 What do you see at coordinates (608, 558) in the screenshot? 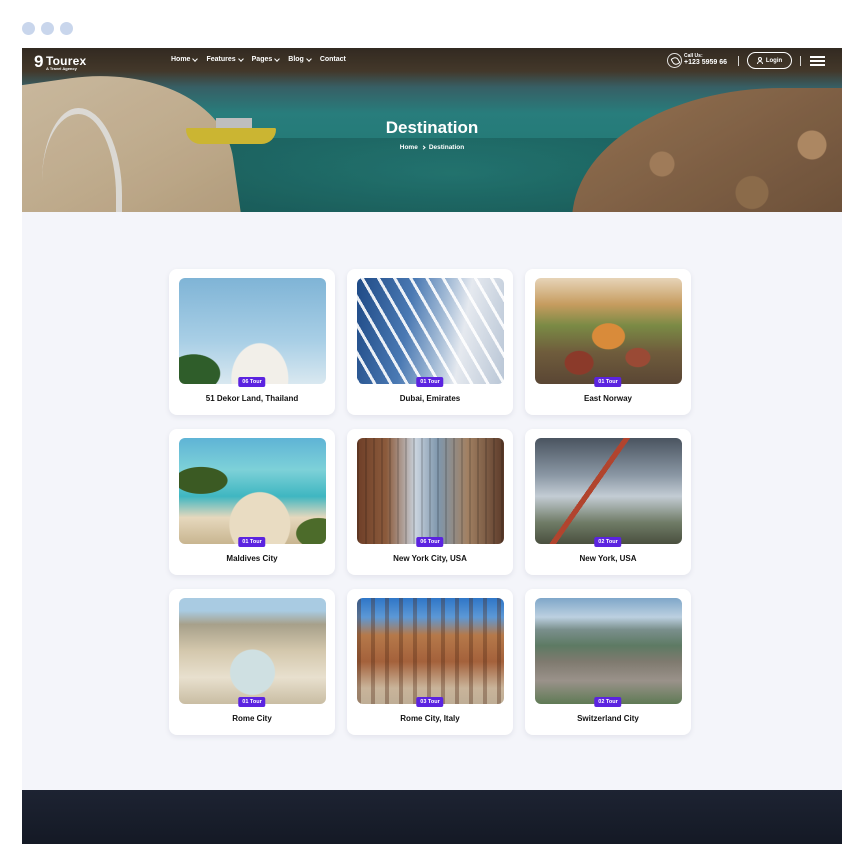
I see `destination-title: New York, USA` at bounding box center [608, 558].